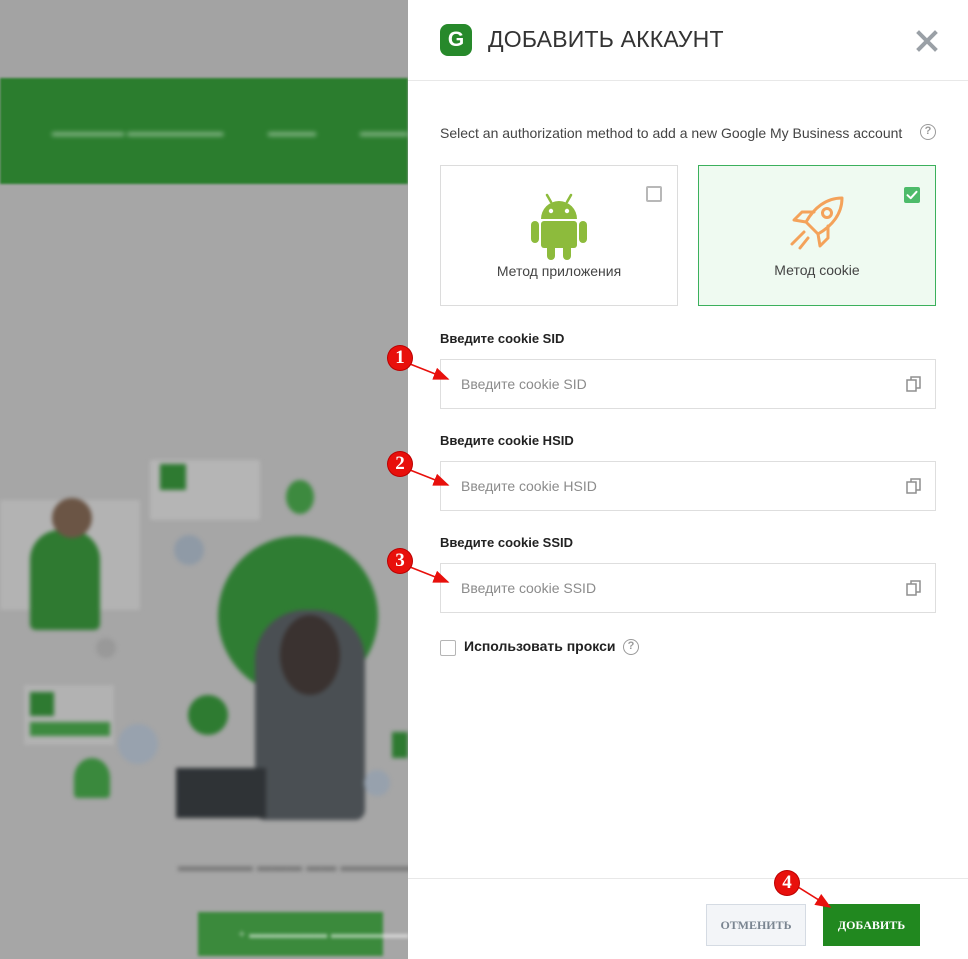 The width and height of the screenshot is (968, 959). What do you see at coordinates (507, 440) in the screenshot?
I see `hsid-label: Введите cookie HSID` at bounding box center [507, 440].